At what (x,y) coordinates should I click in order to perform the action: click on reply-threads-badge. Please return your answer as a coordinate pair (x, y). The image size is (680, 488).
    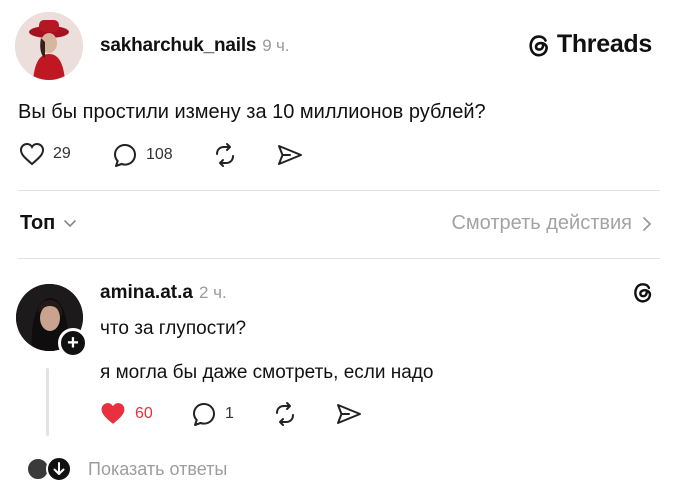
    Looking at the image, I should click on (643, 292).